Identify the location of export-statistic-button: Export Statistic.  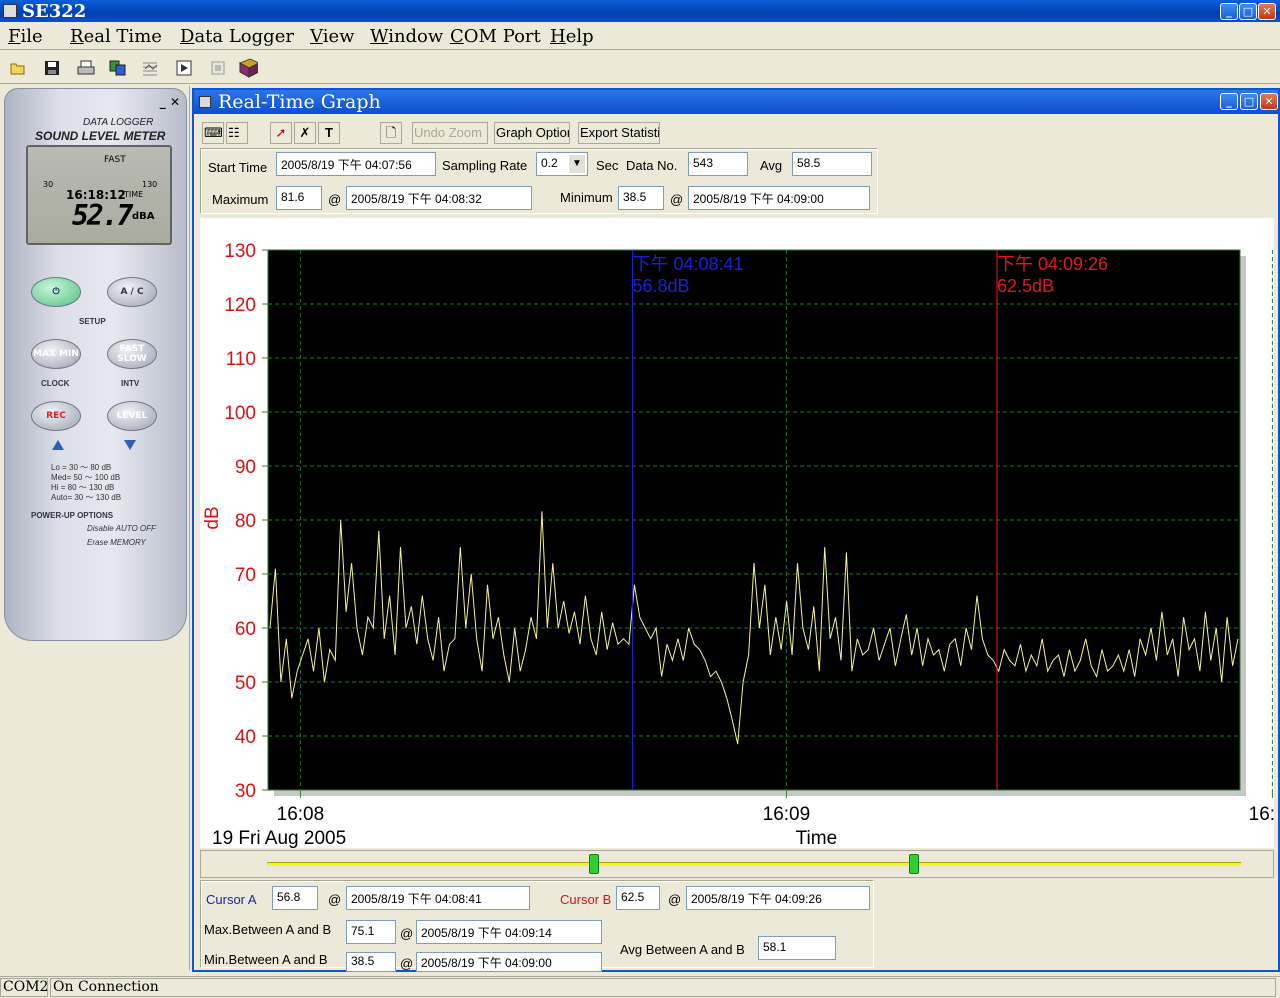
(619, 133).